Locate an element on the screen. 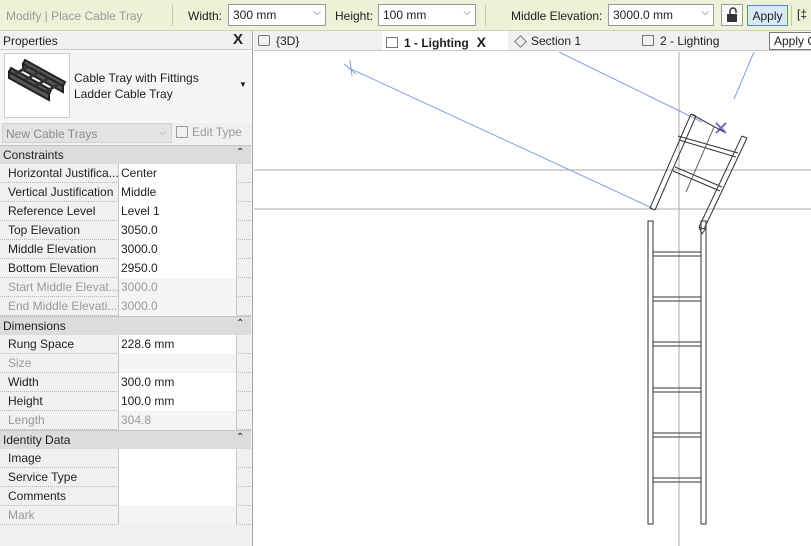  tab-section-1: Section 1 is located at coordinates (548, 40).